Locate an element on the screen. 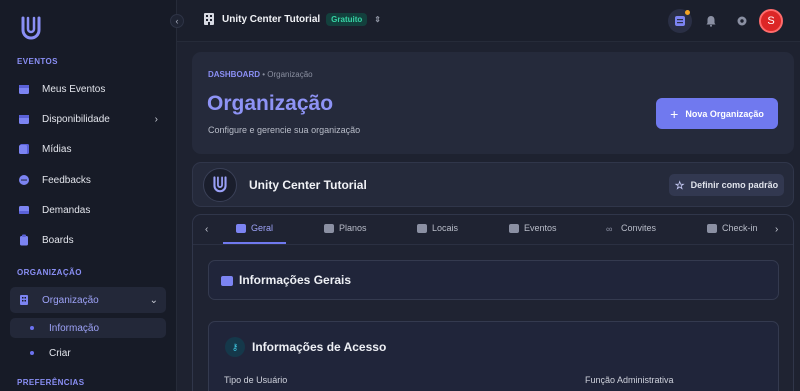 This screenshot has height=391, width=800. media-icon is located at coordinates (24, 149).